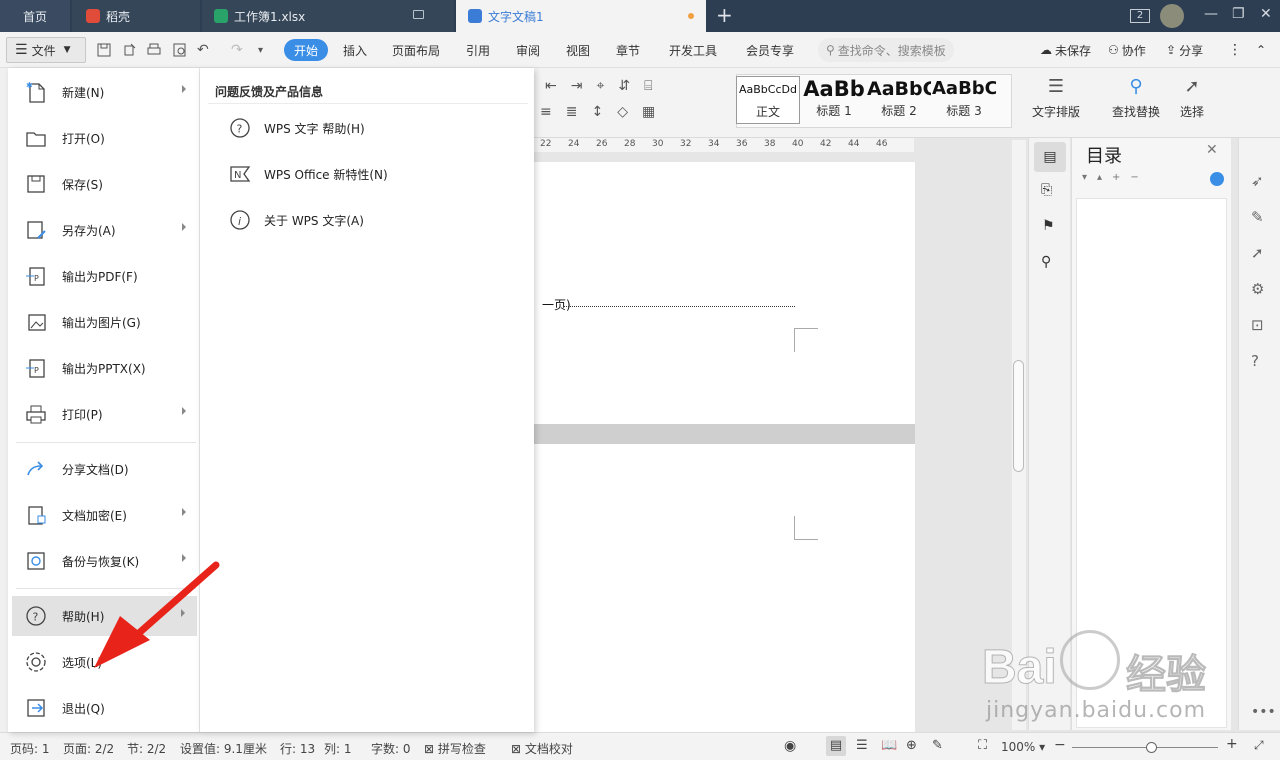  What do you see at coordinates (911, 745) in the screenshot?
I see `web-view-icon: ⊕` at bounding box center [911, 745].